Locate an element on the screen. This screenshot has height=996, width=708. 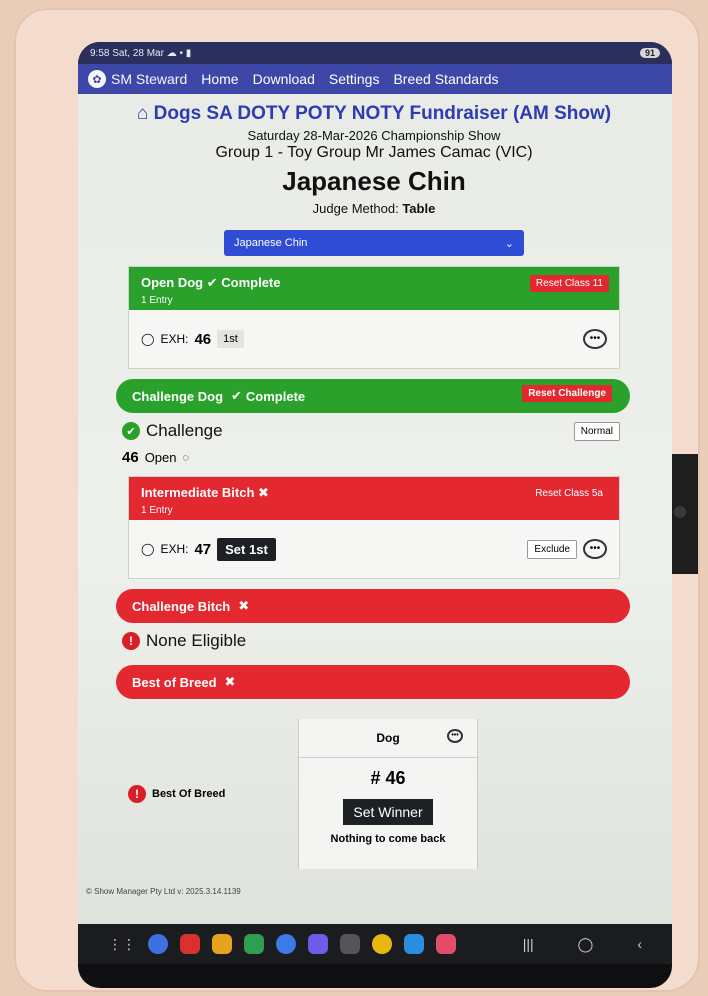
nav-home: Home is located at coordinates (219, 79).